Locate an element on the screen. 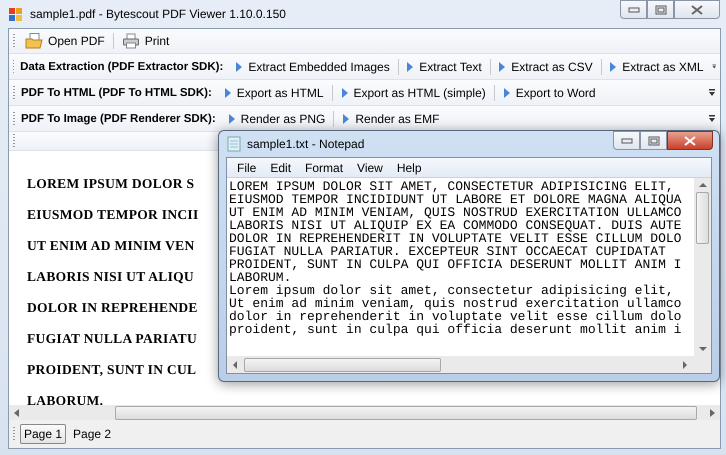 This screenshot has height=455, width=726. vertical-scrollbar is located at coordinates (702, 267).